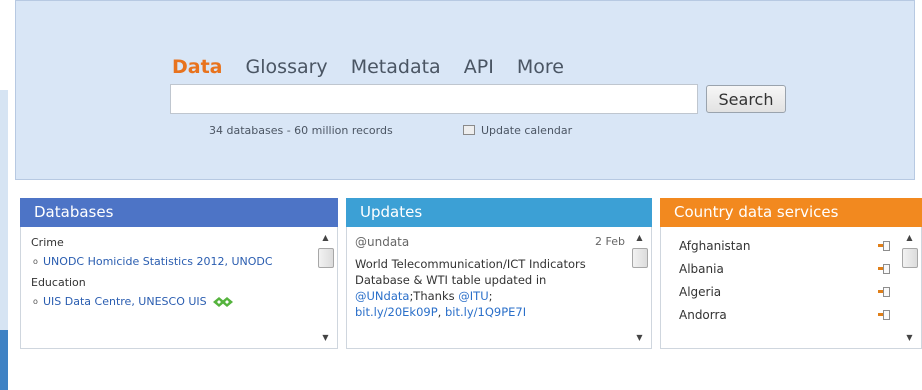  I want to click on tweet-text-part: ,, so click(441, 312).